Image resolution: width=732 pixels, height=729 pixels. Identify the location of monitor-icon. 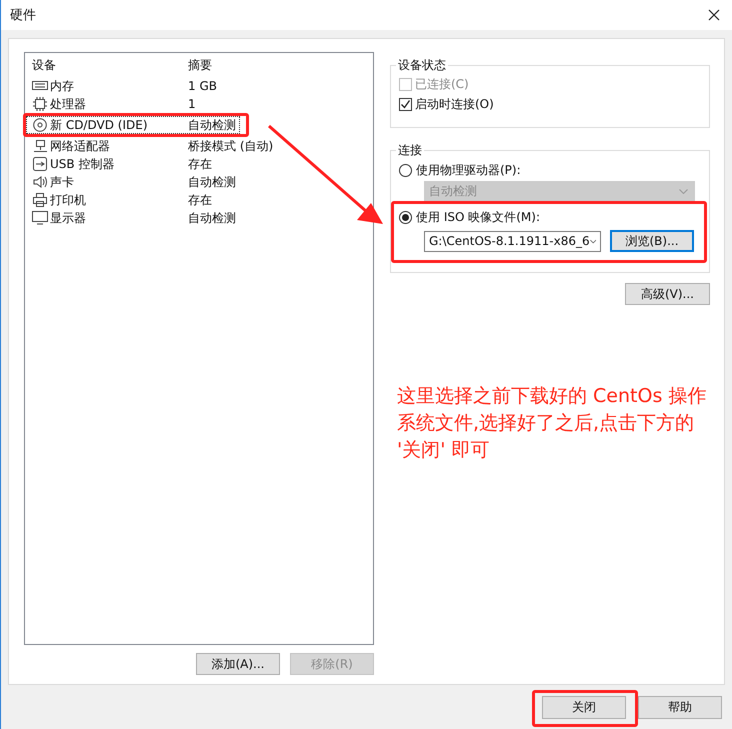
(40, 218).